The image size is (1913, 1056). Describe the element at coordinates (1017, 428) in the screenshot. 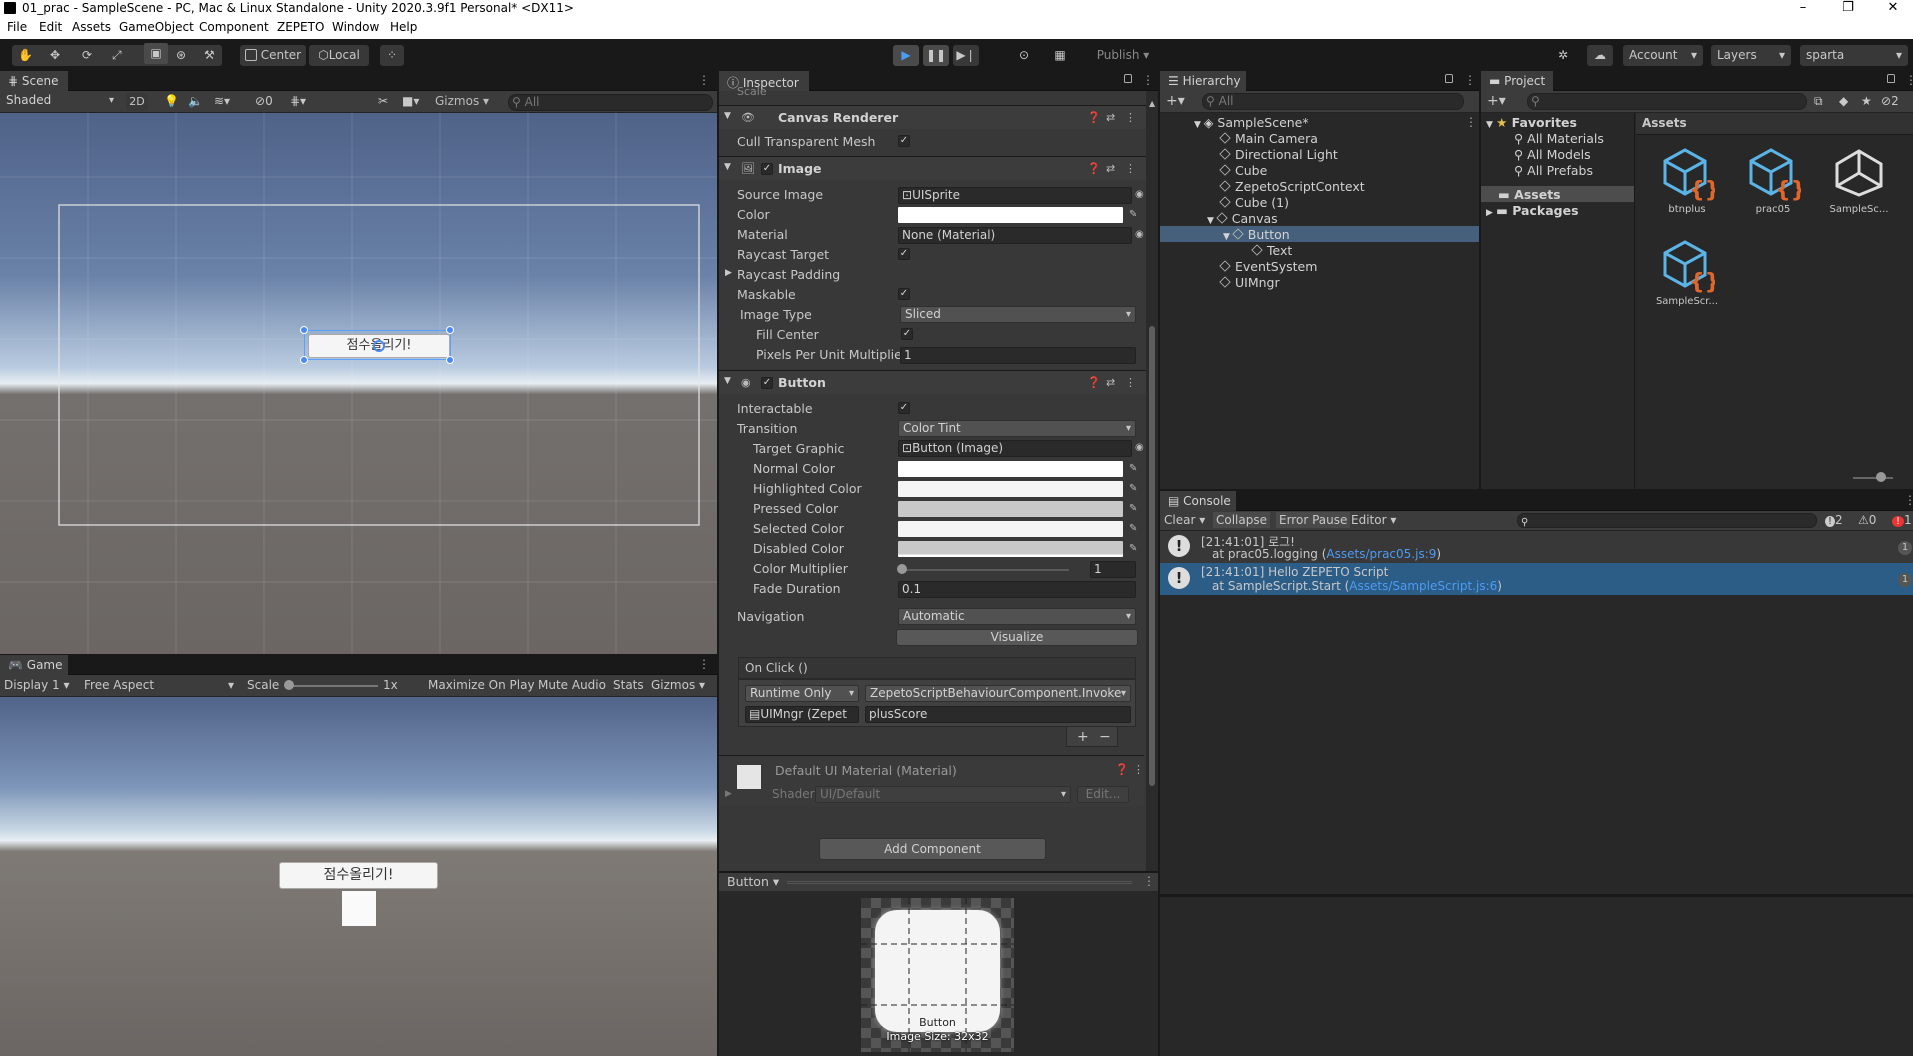

I see `transition-dropdown: Color Tint` at that location.